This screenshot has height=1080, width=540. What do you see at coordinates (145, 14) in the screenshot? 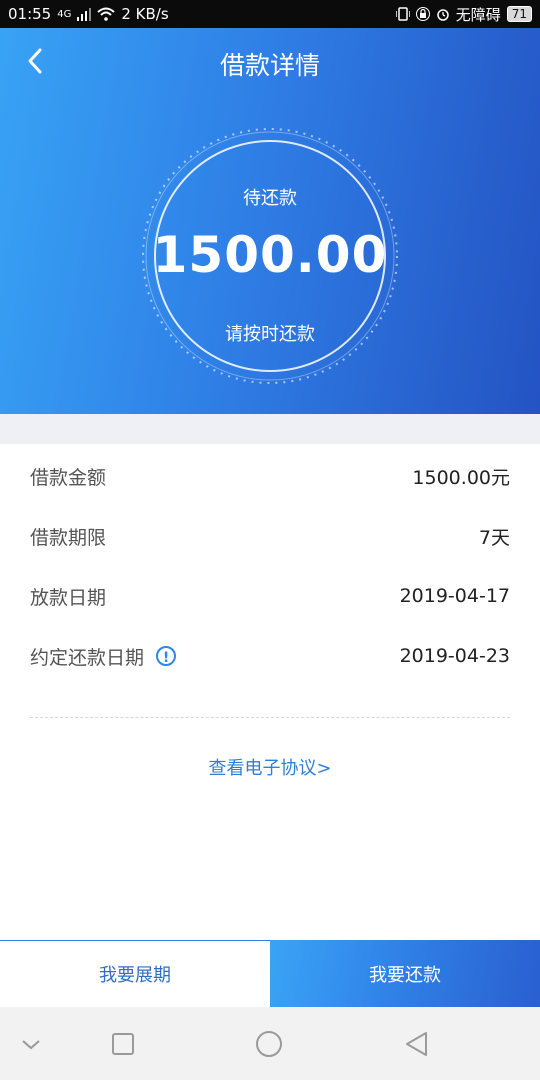
I see `network-speed: 2 KB/s` at bounding box center [145, 14].